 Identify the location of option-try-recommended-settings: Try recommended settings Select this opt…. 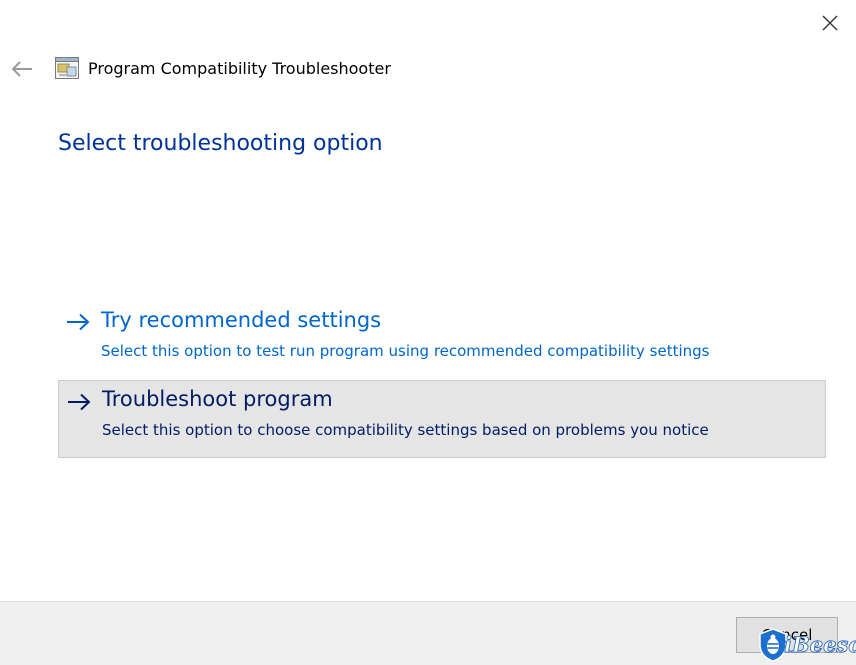
(442, 340).